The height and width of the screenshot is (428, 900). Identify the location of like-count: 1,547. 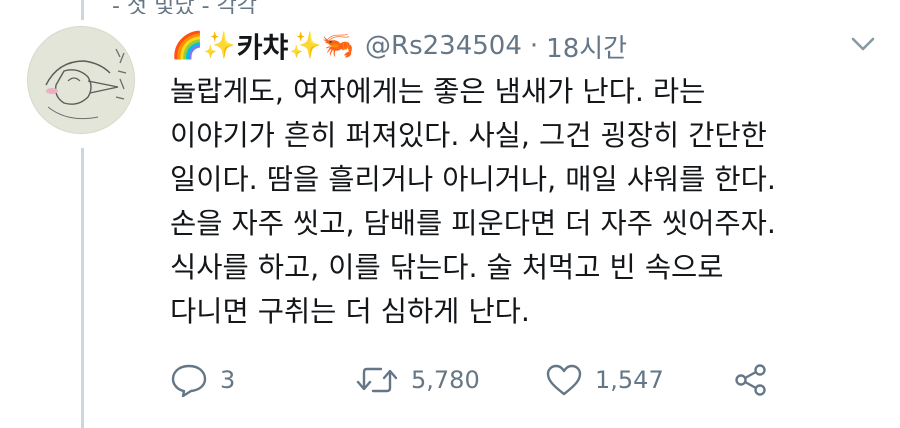
(629, 380).